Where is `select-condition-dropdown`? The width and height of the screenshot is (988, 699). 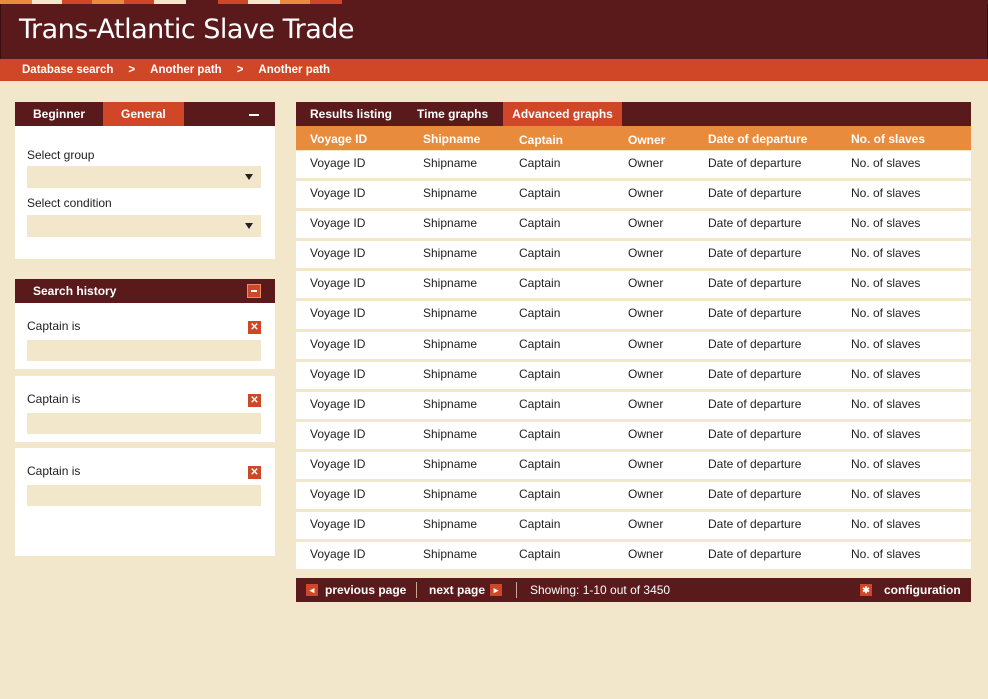
select-condition-dropdown is located at coordinates (144, 226).